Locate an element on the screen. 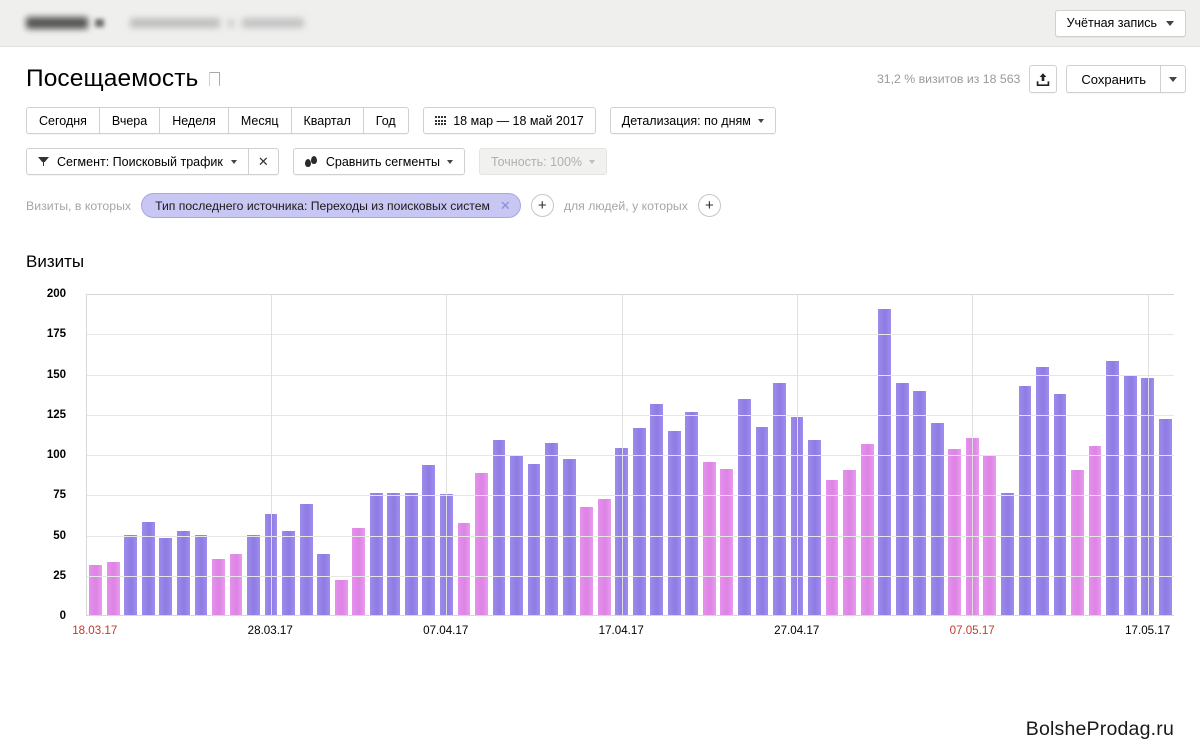 The height and width of the screenshot is (751, 1200). x-axis-tick-label: 17.05.17 is located at coordinates (1148, 630).